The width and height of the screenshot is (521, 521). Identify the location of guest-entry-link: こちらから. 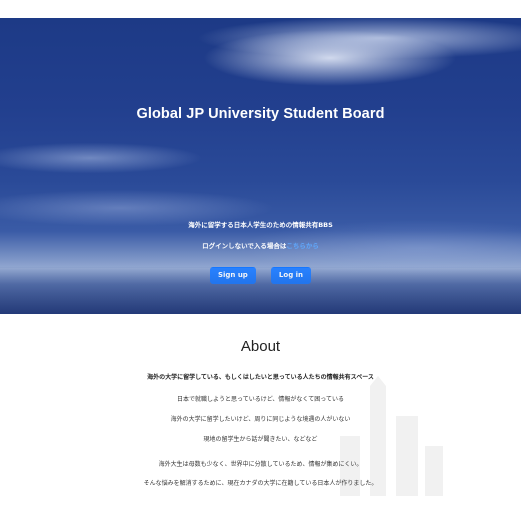
(302, 246).